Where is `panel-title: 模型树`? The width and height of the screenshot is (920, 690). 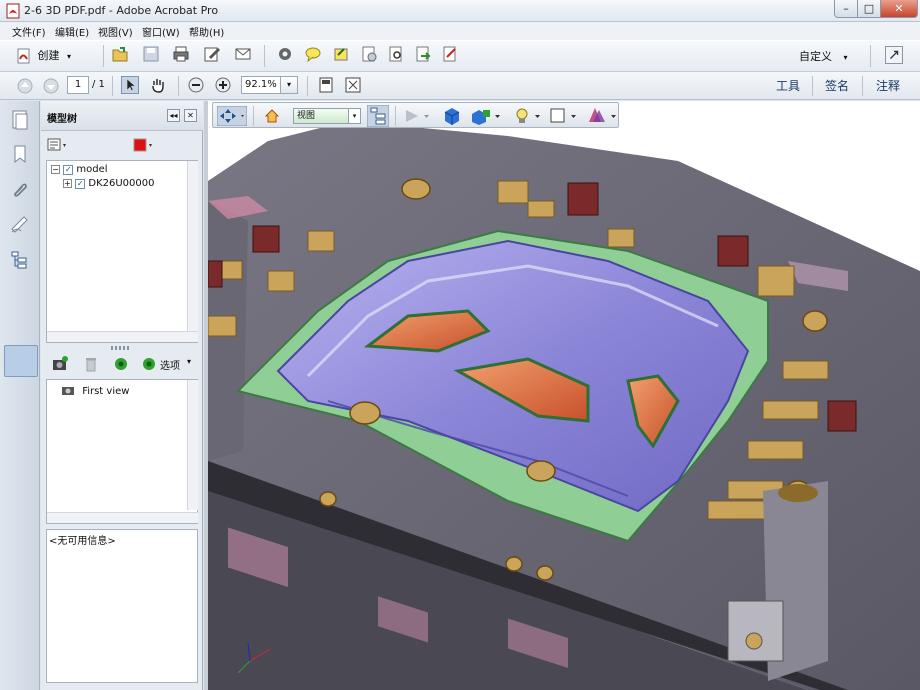 panel-title: 模型树 is located at coordinates (62, 119).